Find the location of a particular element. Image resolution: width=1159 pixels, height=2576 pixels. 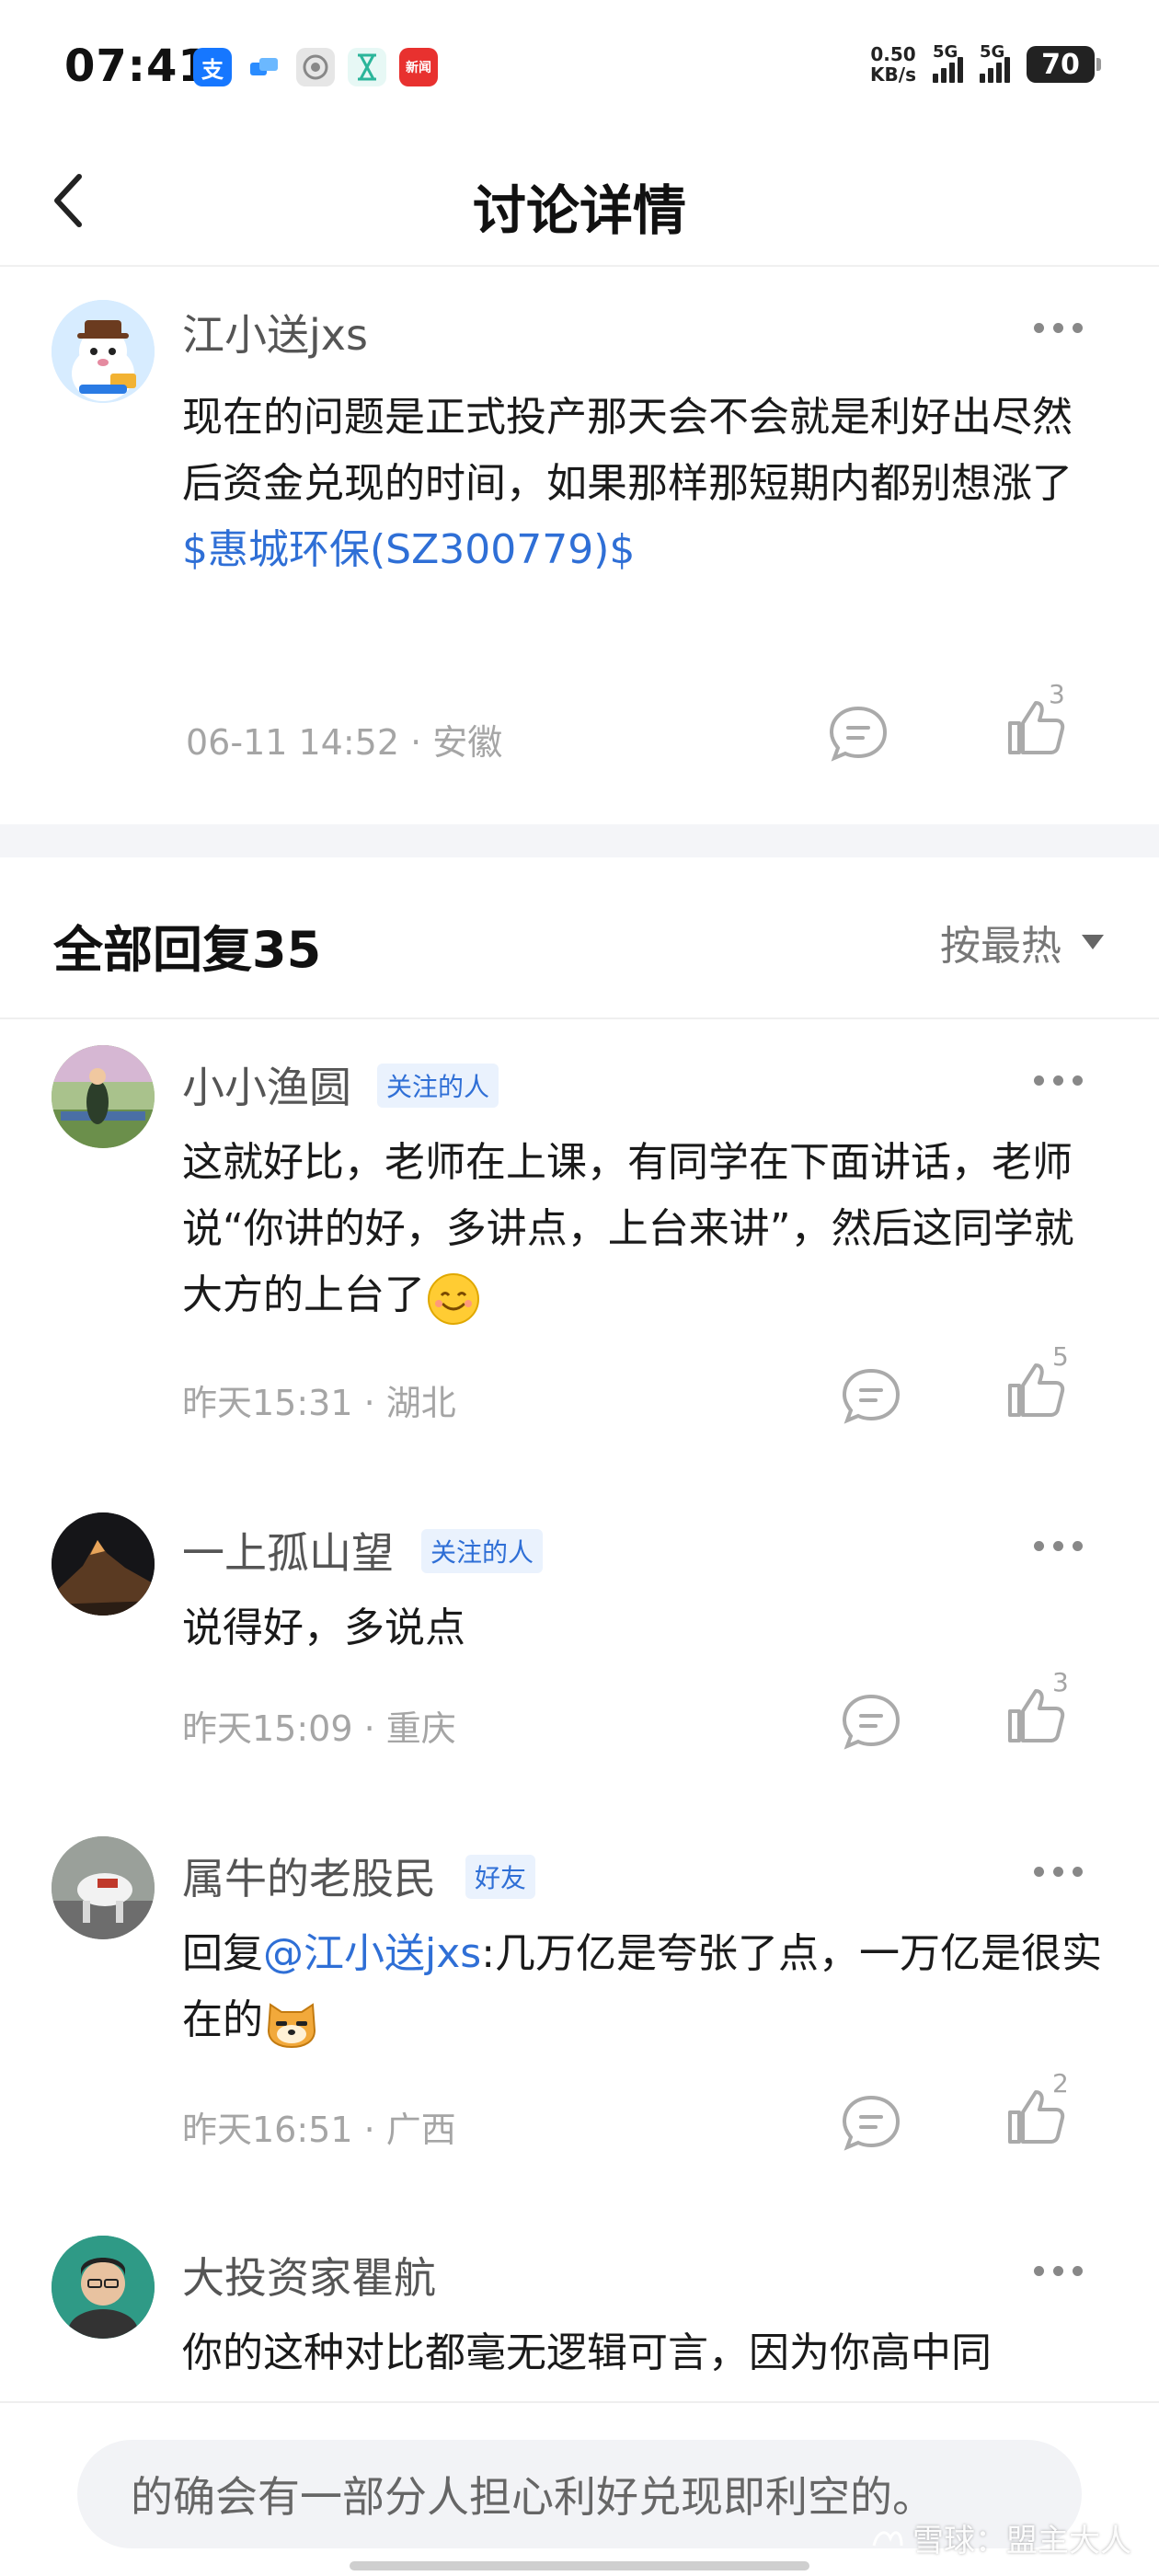

friend-badge: 好友 is located at coordinates (500, 1877).